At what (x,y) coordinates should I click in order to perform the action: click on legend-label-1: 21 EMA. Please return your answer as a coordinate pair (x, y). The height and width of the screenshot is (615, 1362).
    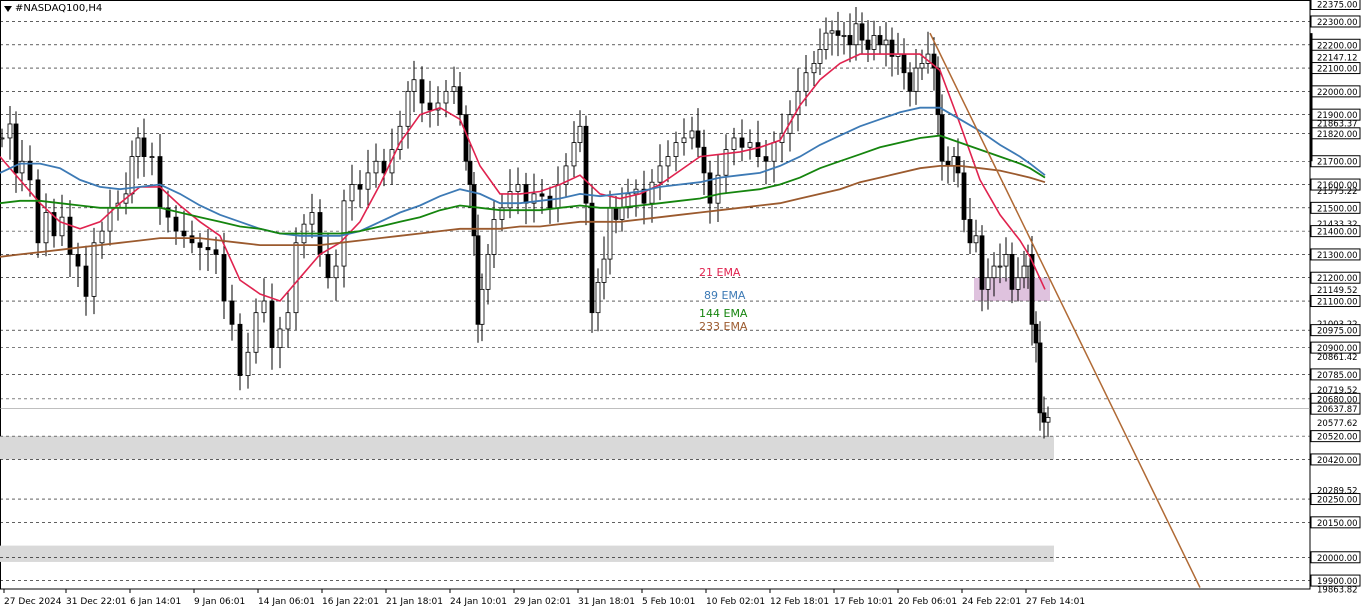
    Looking at the image, I should click on (720, 272).